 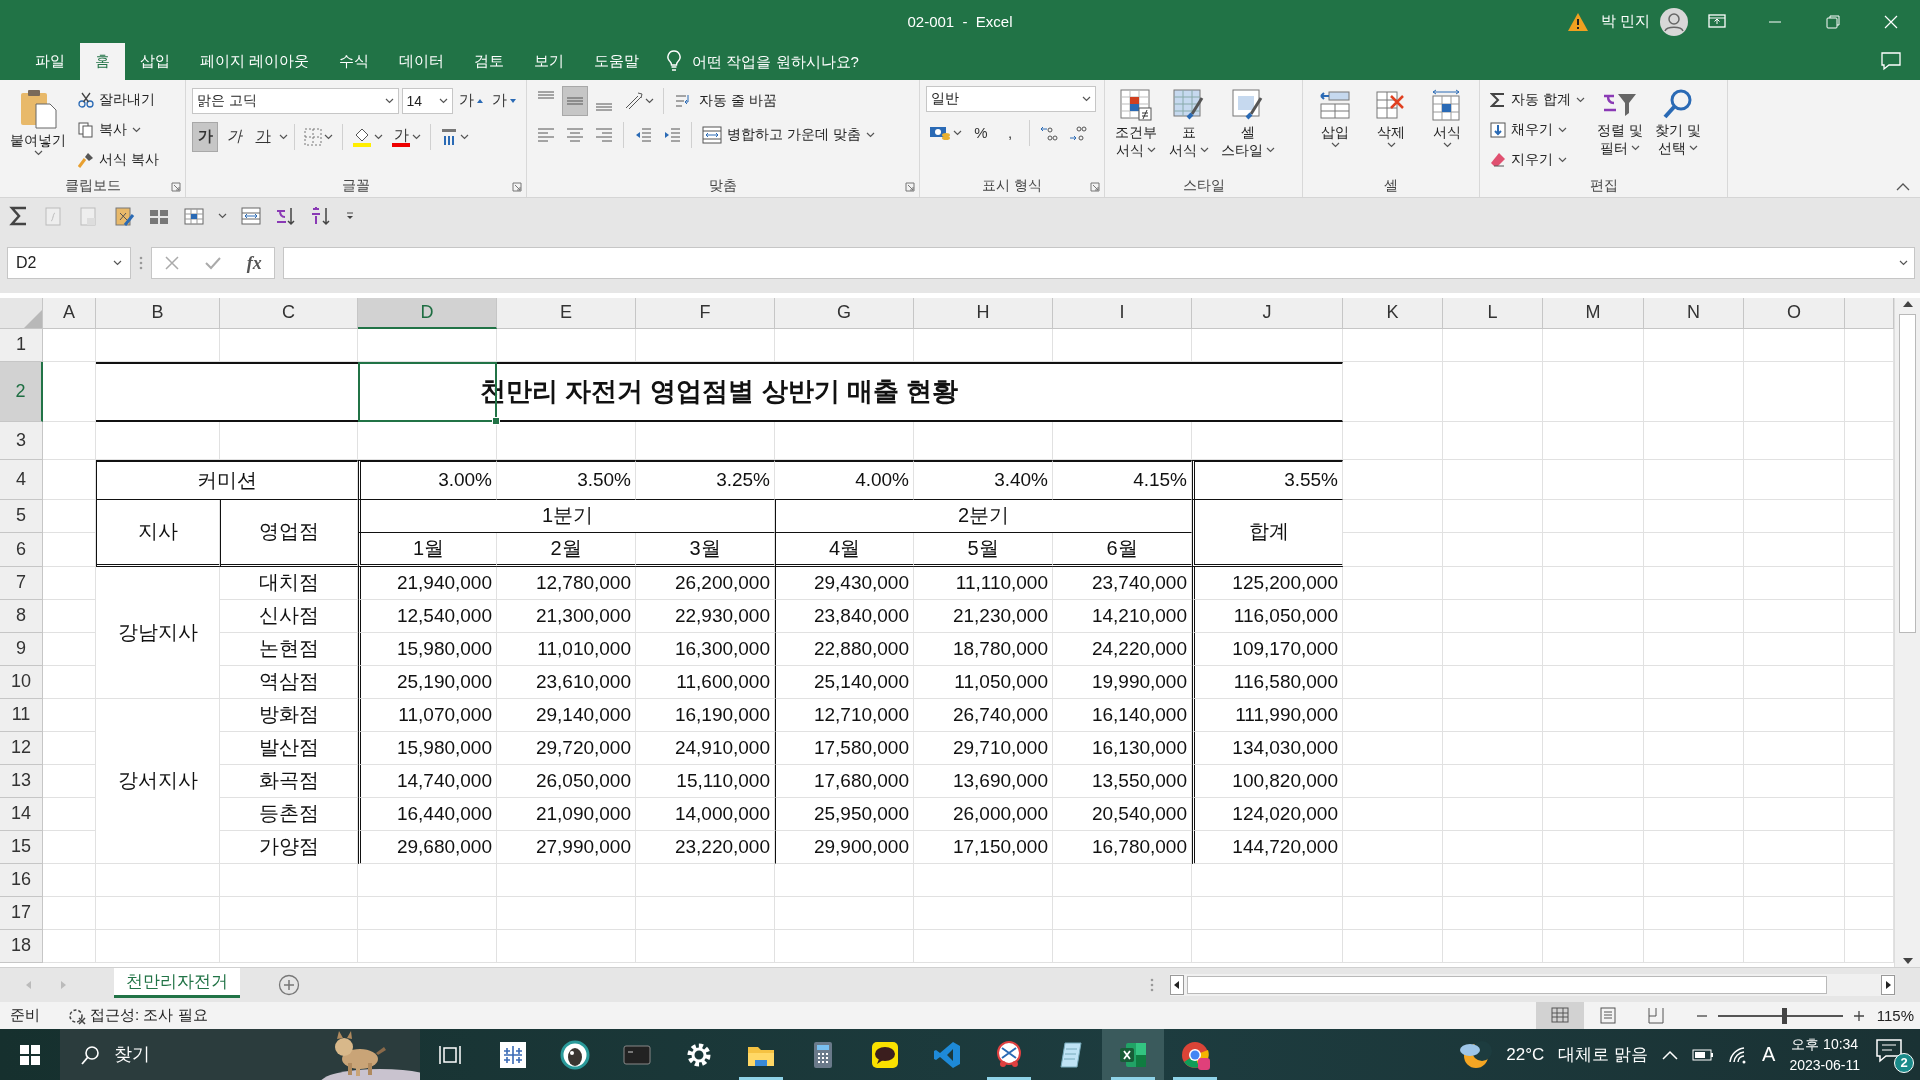 What do you see at coordinates (1189, 130) in the screenshot?
I see `style-button: 표 서식` at bounding box center [1189, 130].